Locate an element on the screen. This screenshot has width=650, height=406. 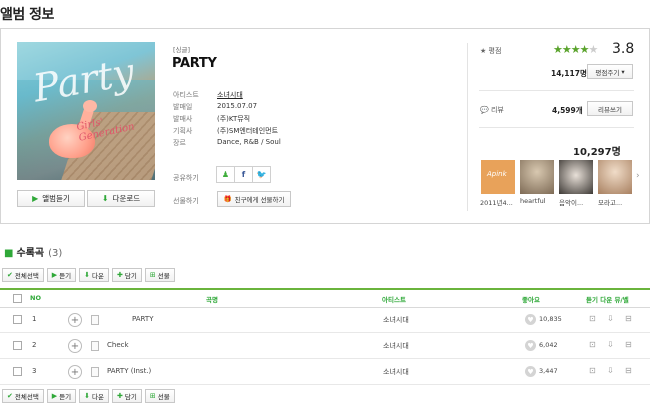
review-label: 💬 리뷰 is located at coordinates (492, 110).